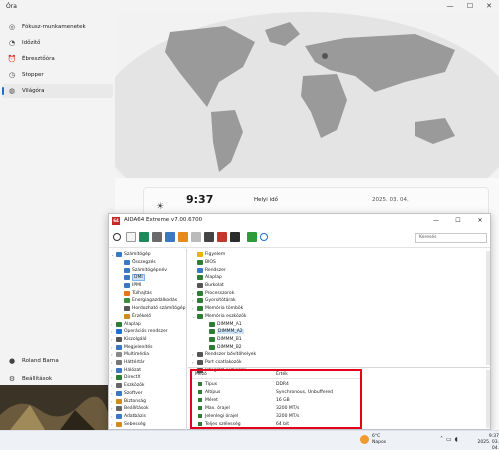 The image size is (499, 450). Describe the element at coordinates (224, 332) in the screenshot. I see `list-item-dimmm-a2: DIMMM_A2` at that location.